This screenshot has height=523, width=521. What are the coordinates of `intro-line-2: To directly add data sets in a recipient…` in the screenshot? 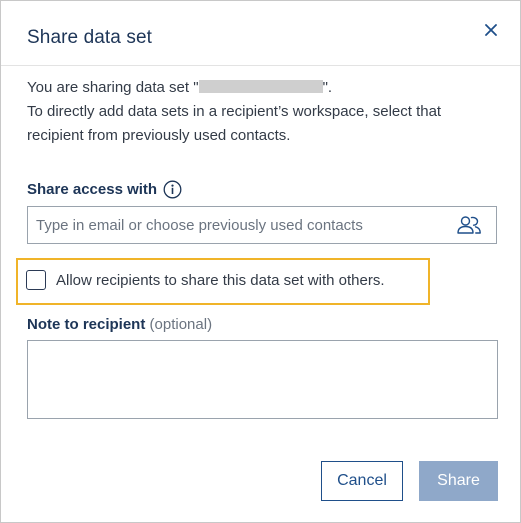 It's located at (234, 123).